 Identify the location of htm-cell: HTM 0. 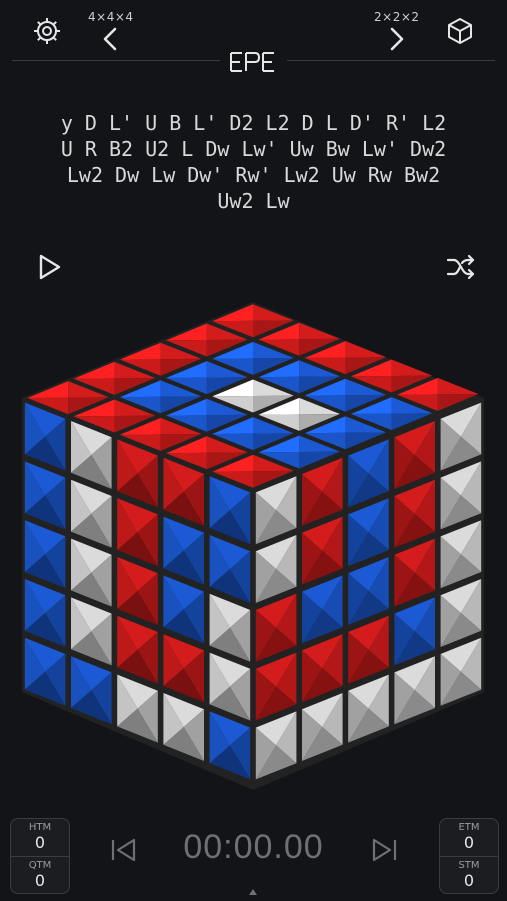
(40, 837).